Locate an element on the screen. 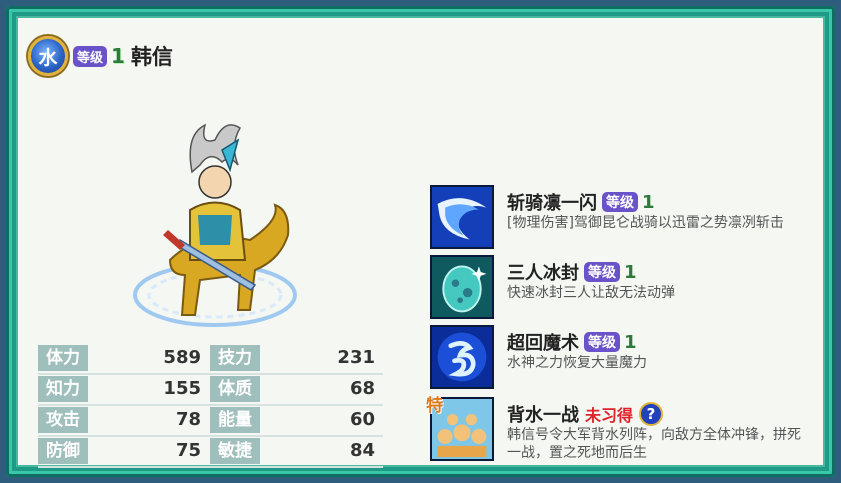  slash-wave-icon is located at coordinates (462, 217).